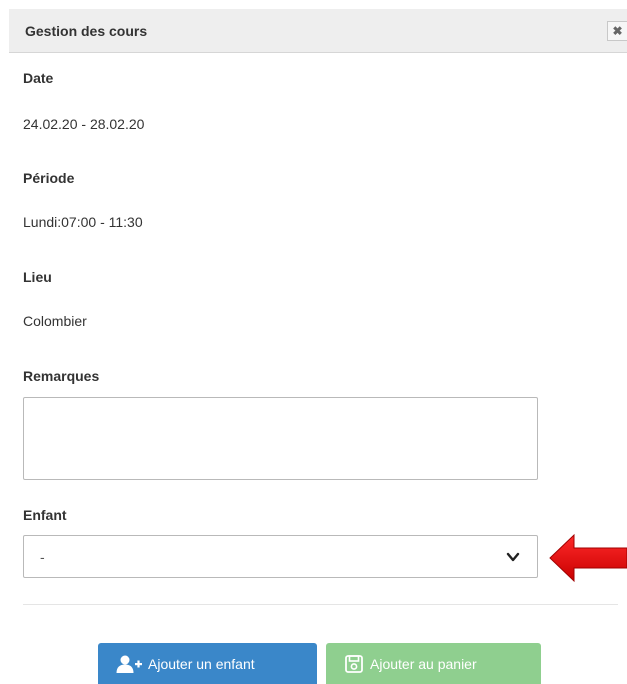 Image resolution: width=627 pixels, height=684 pixels. Describe the element at coordinates (129, 664) in the screenshot. I see `add-user-icon` at that location.